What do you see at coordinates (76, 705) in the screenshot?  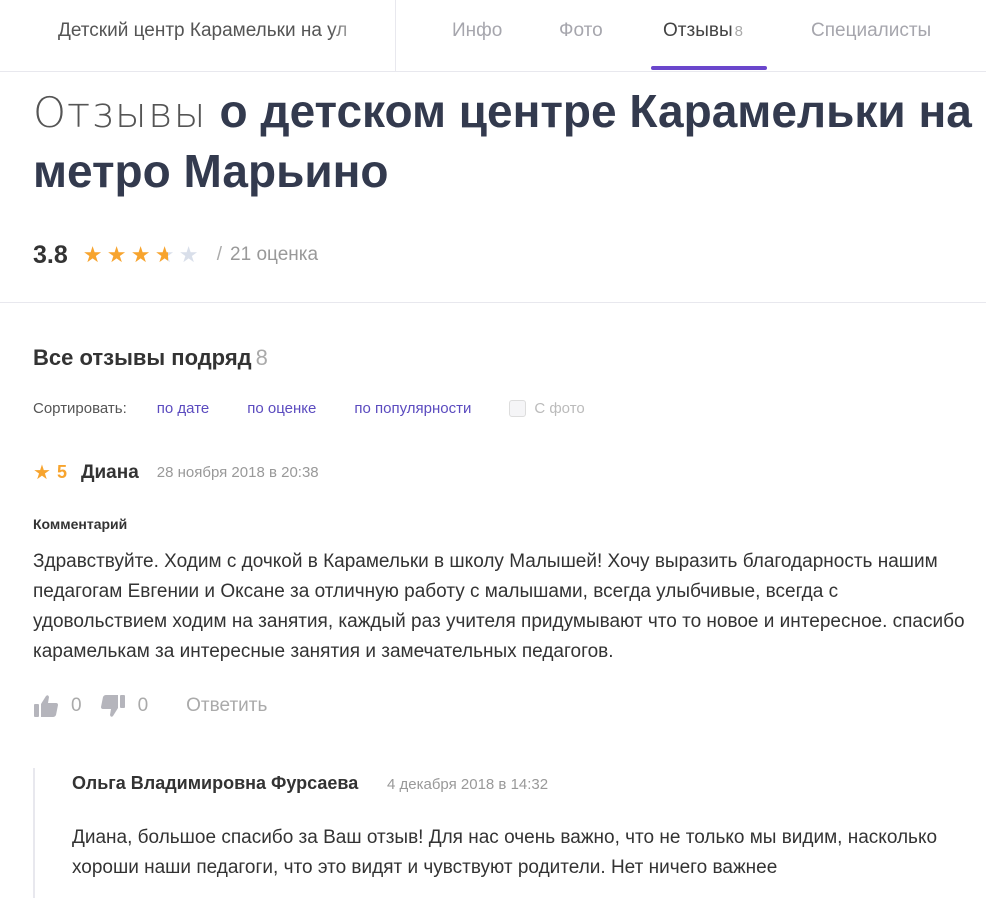 I see `likes-count: 0` at bounding box center [76, 705].